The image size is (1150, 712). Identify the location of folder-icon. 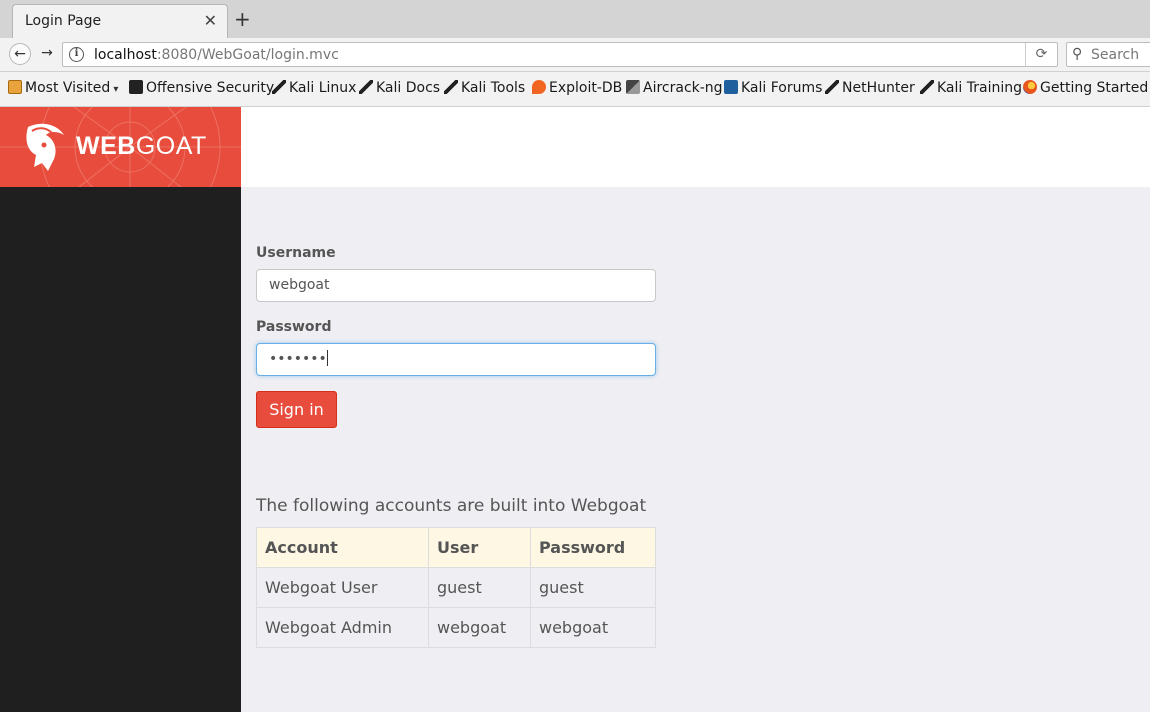
(15, 87).